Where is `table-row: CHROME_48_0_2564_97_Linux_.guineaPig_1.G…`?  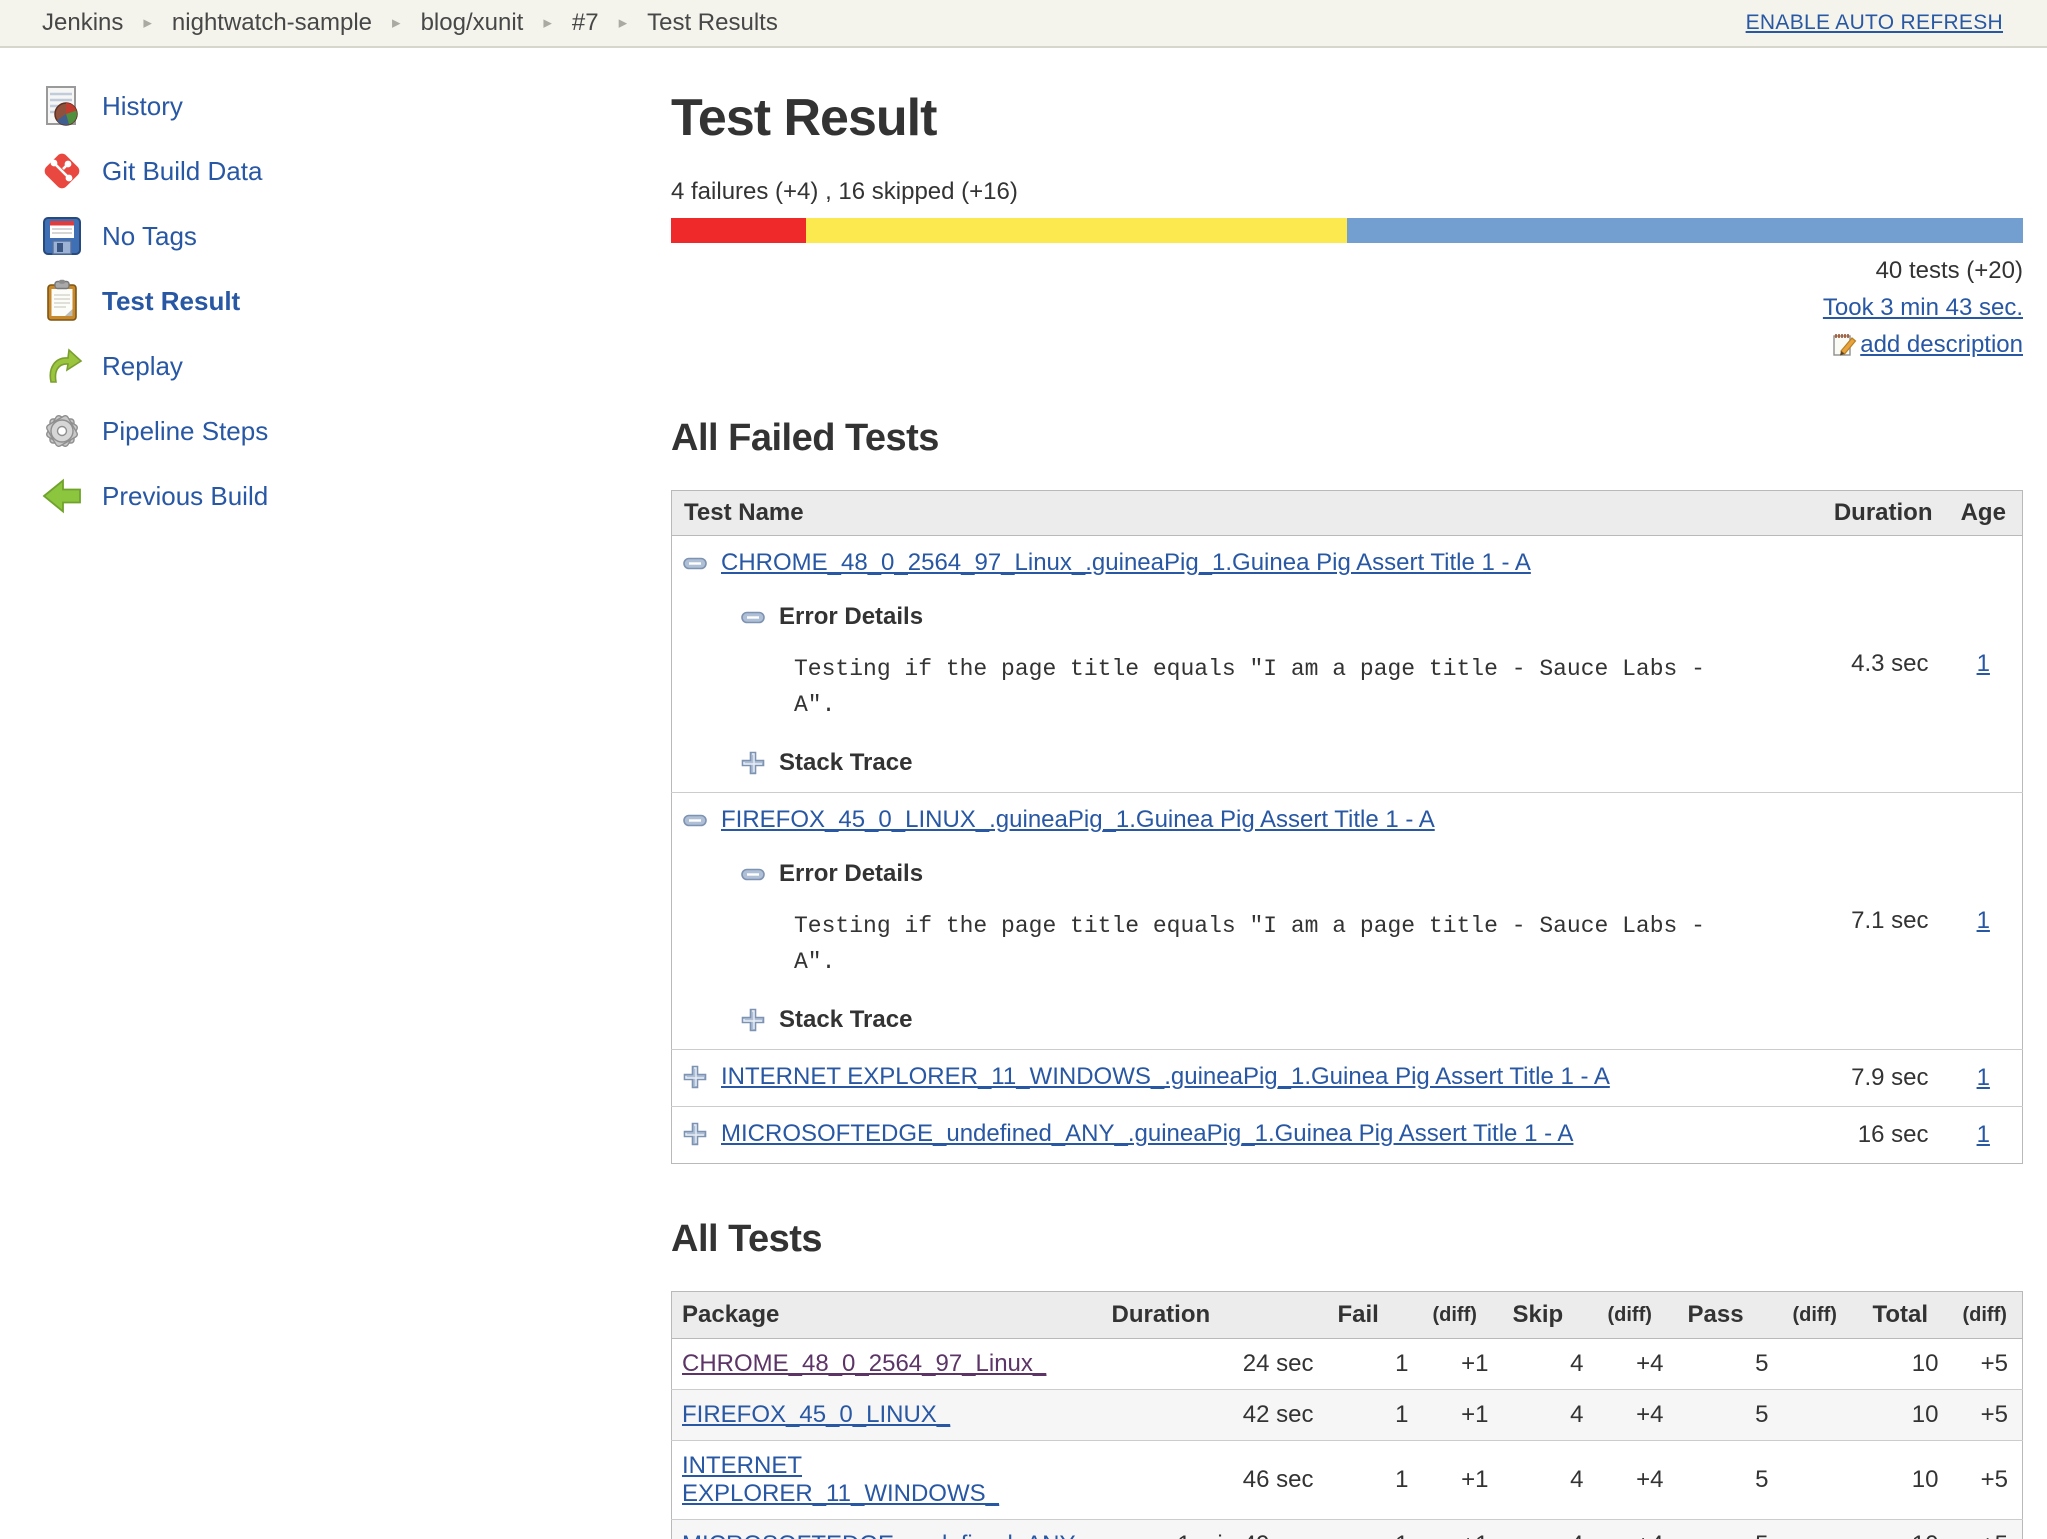
table-row: CHROME_48_0_2564_97_Linux_.guineaPig_1.G… is located at coordinates (1347, 664).